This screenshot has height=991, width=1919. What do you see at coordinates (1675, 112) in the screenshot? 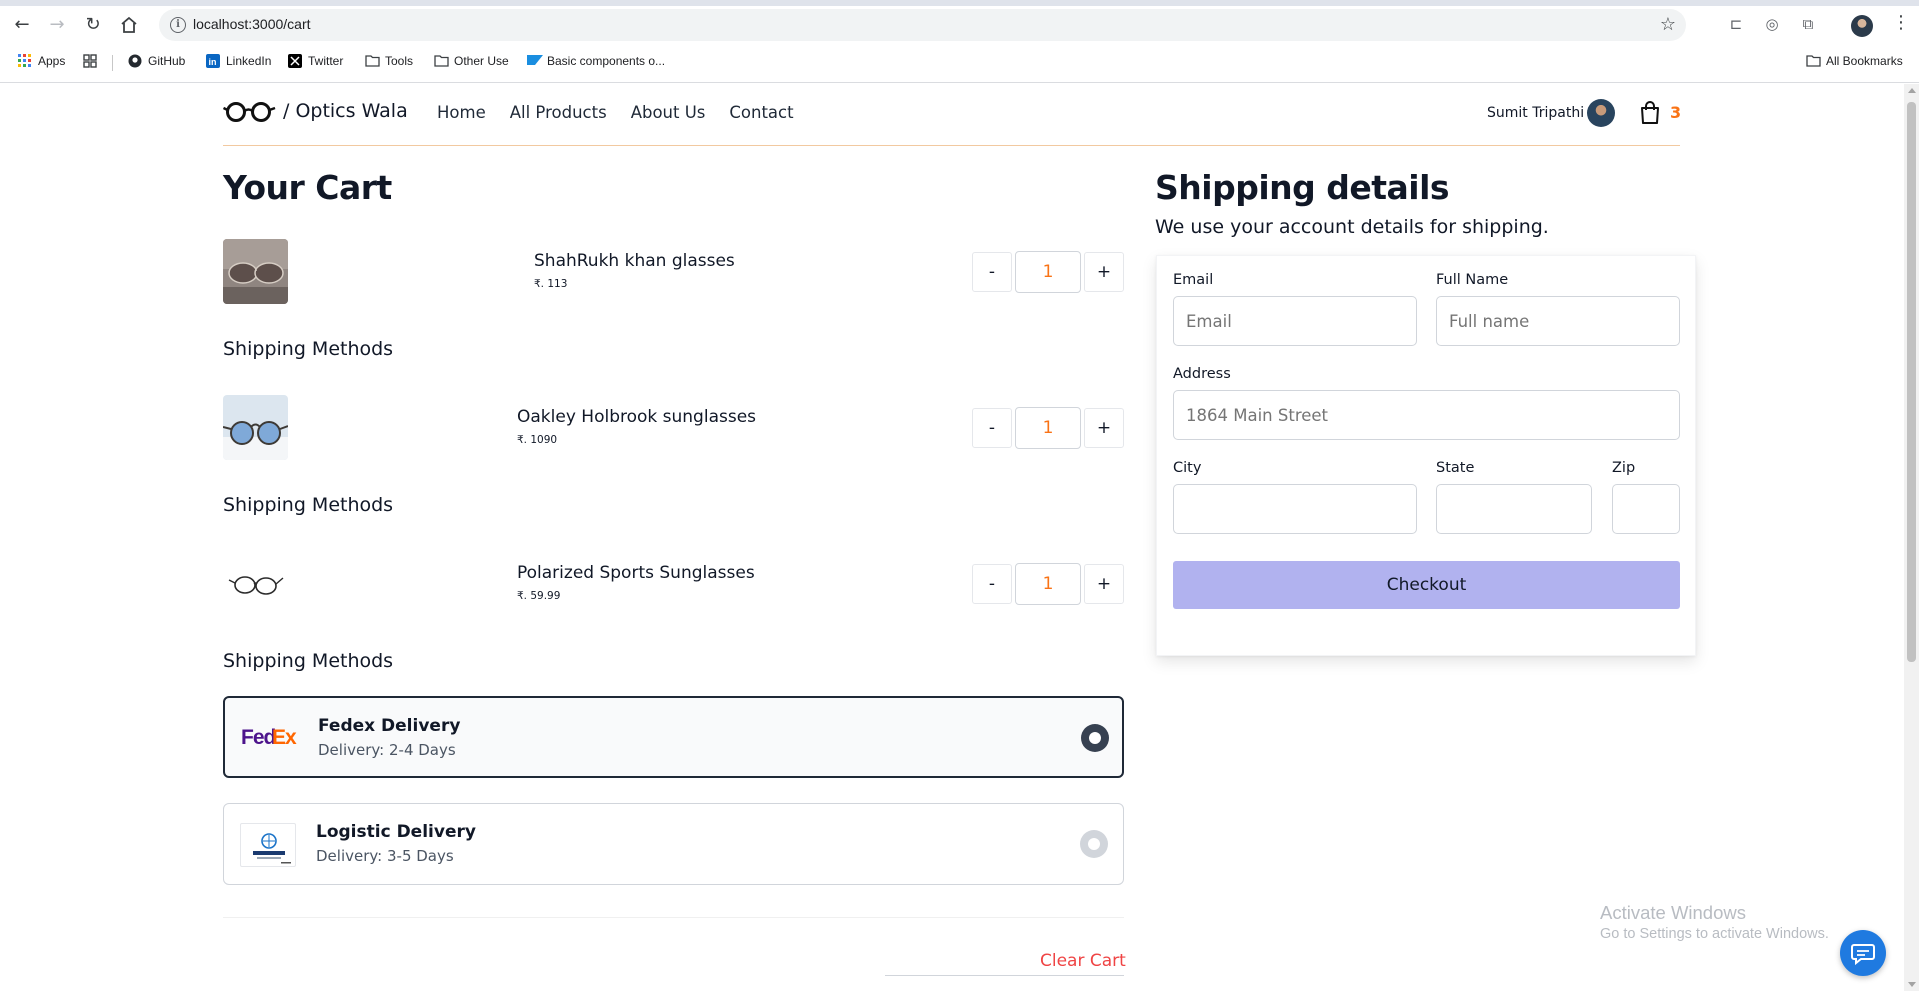
I see `cart-count-badge: 3` at bounding box center [1675, 112].